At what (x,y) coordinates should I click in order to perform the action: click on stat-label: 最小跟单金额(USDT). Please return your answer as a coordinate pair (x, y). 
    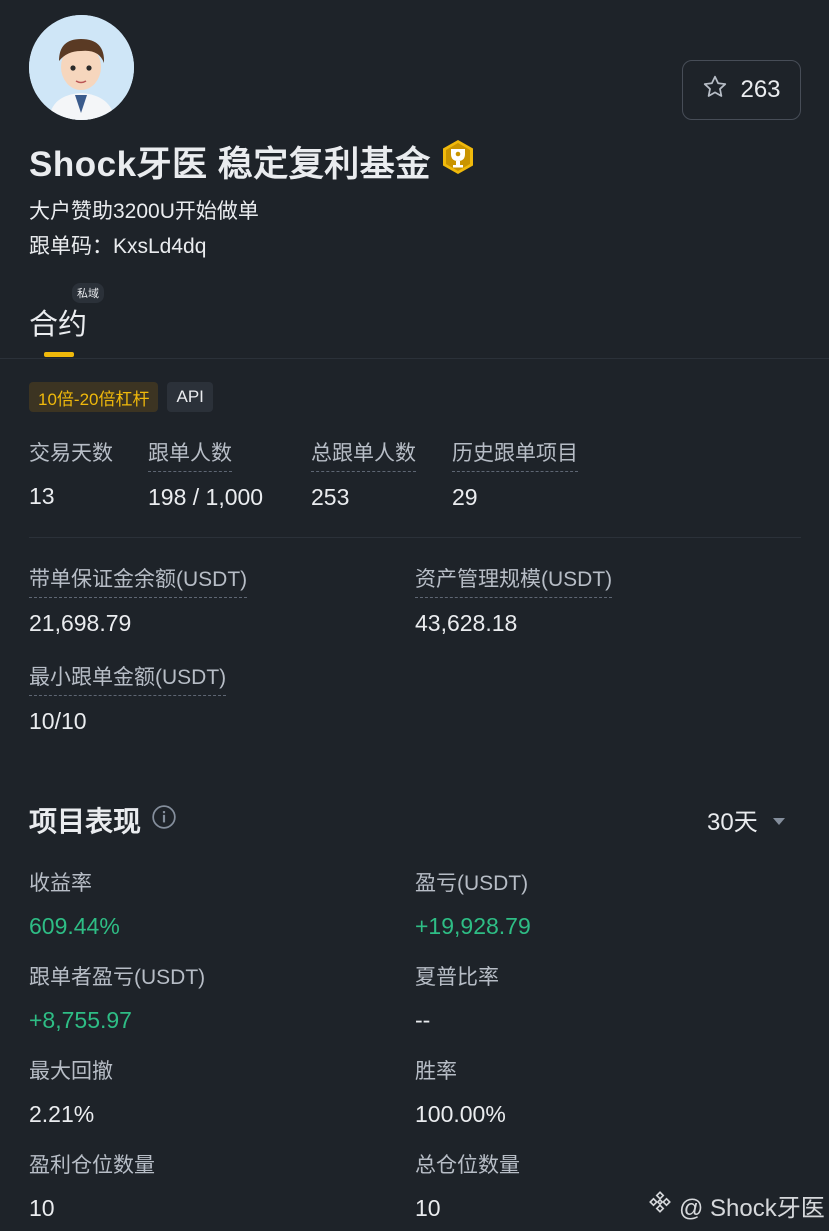
    Looking at the image, I should click on (128, 678).